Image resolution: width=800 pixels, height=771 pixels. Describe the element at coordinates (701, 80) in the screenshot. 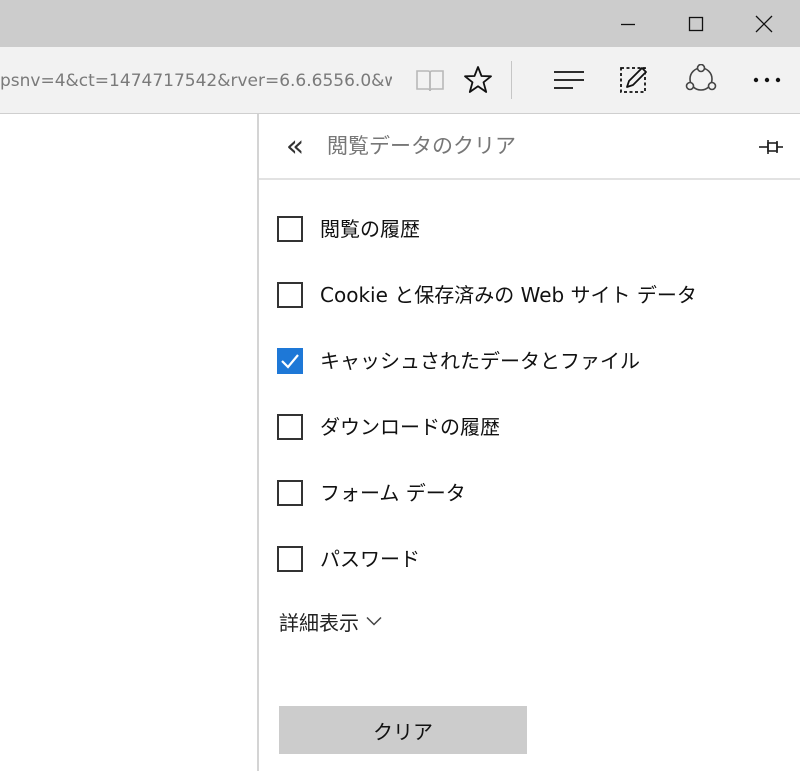

I see `share-icon` at that location.